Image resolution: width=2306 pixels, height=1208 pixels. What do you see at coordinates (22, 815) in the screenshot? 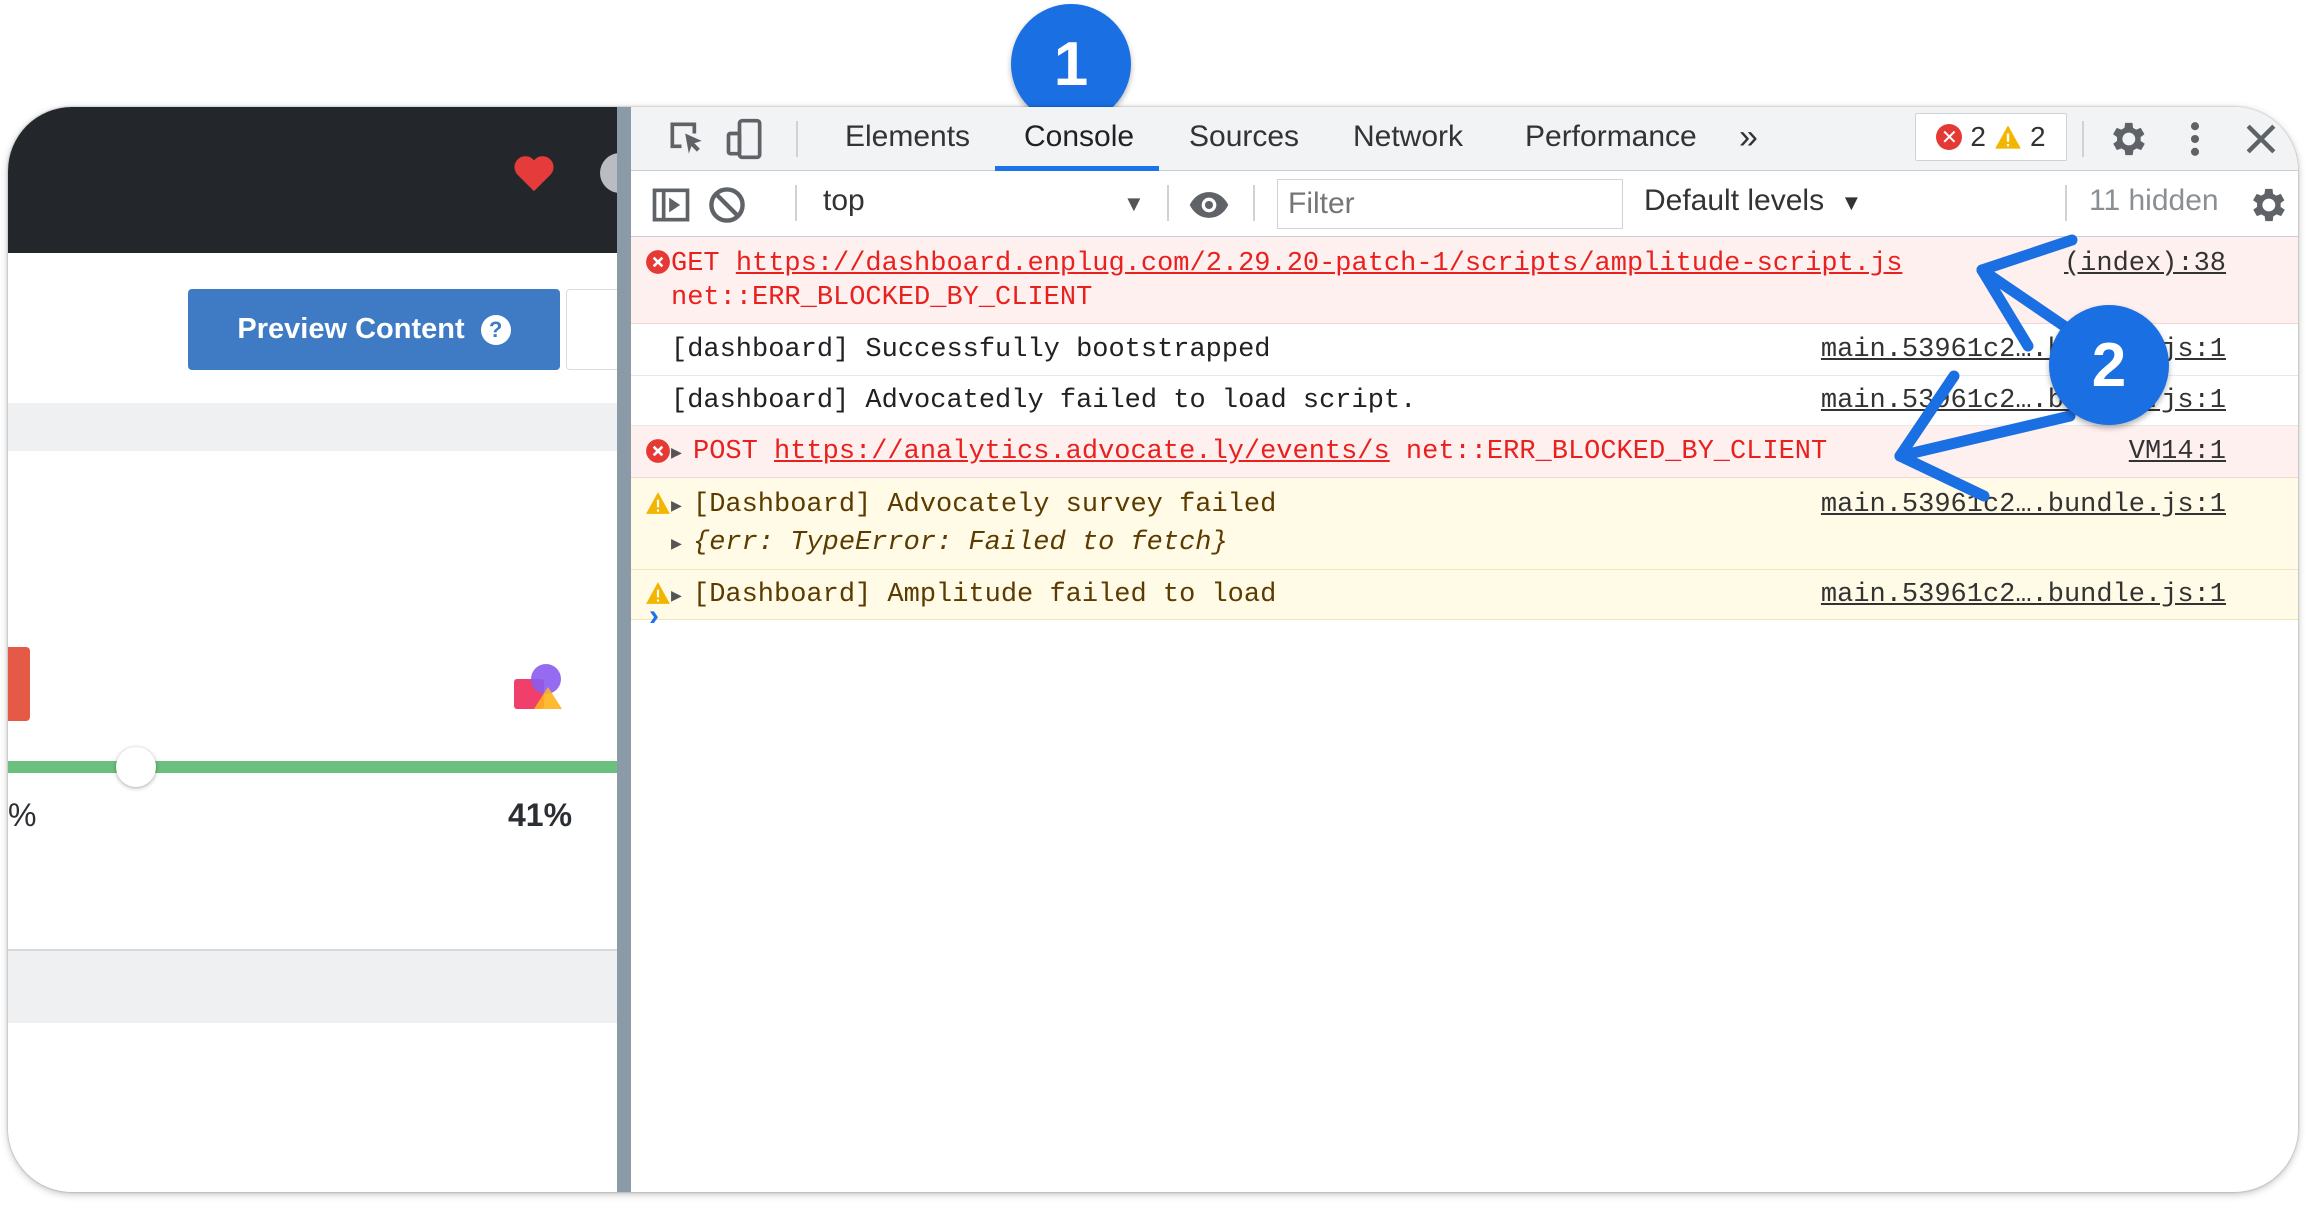
I see `percent-left-label: %` at bounding box center [22, 815].